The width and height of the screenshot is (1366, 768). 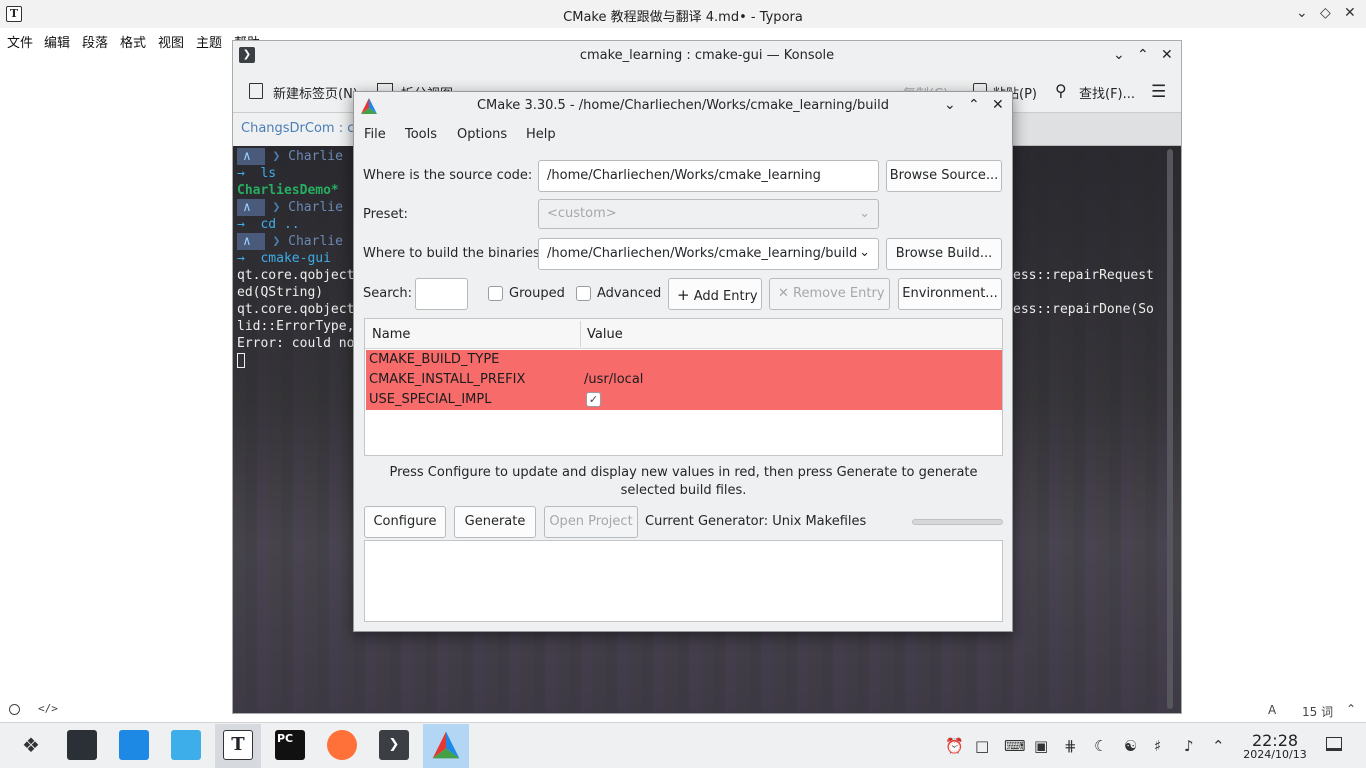 What do you see at coordinates (134, 745) in the screenshot?
I see `discover-store-icon` at bounding box center [134, 745].